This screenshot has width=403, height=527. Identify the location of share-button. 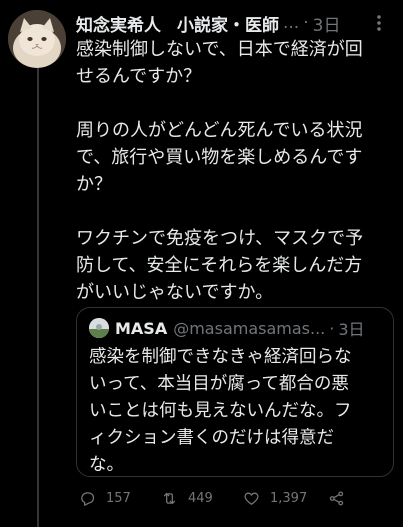
(341, 498).